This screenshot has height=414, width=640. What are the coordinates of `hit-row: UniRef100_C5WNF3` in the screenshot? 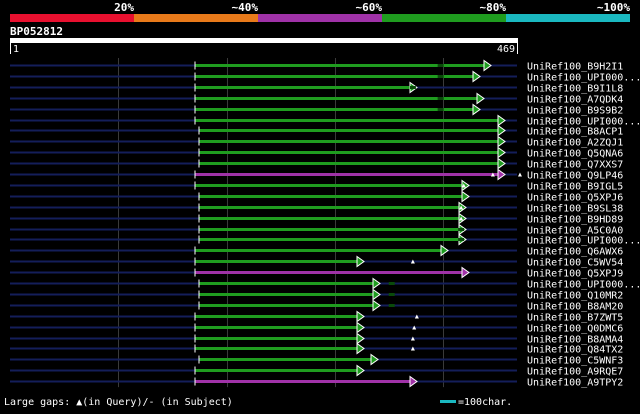 It's located at (316, 360).